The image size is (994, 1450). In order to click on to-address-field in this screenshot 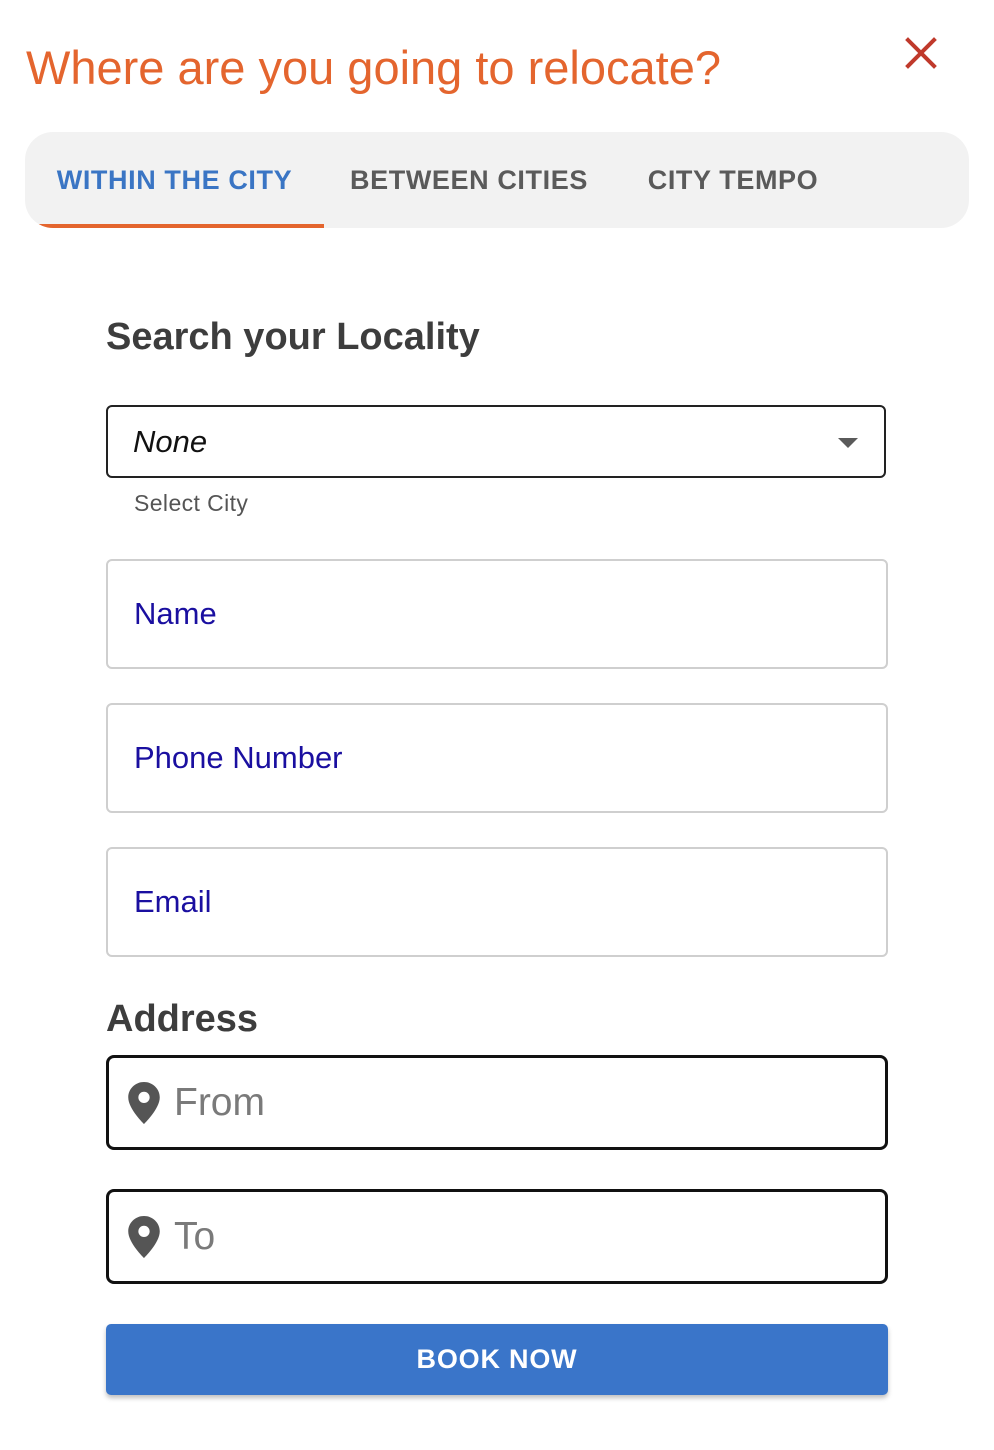, I will do `click(497, 1236)`.